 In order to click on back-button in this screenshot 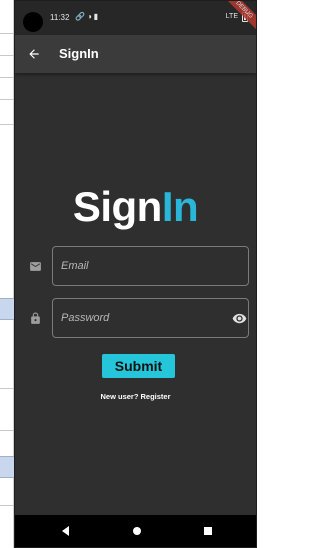, I will do `click(34, 54)`.